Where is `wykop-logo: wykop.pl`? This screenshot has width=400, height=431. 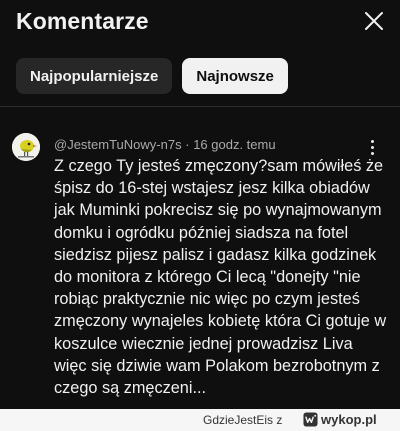 wykop-logo: wykop.pl is located at coordinates (340, 419).